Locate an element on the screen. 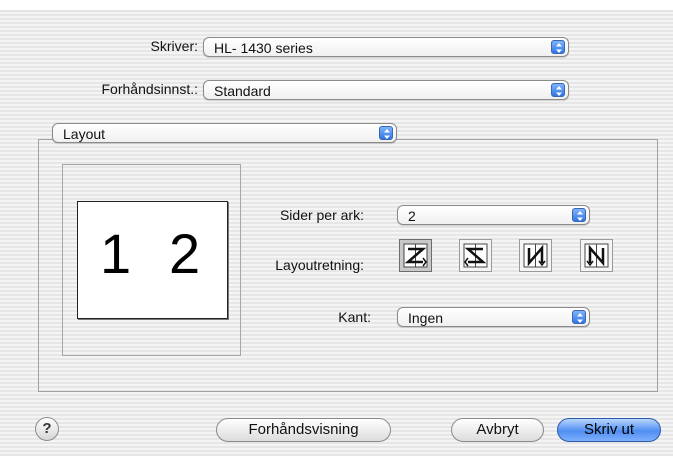 This screenshot has height=456, width=673. layout-direction-label: Layoutretning: is located at coordinates (319, 265).